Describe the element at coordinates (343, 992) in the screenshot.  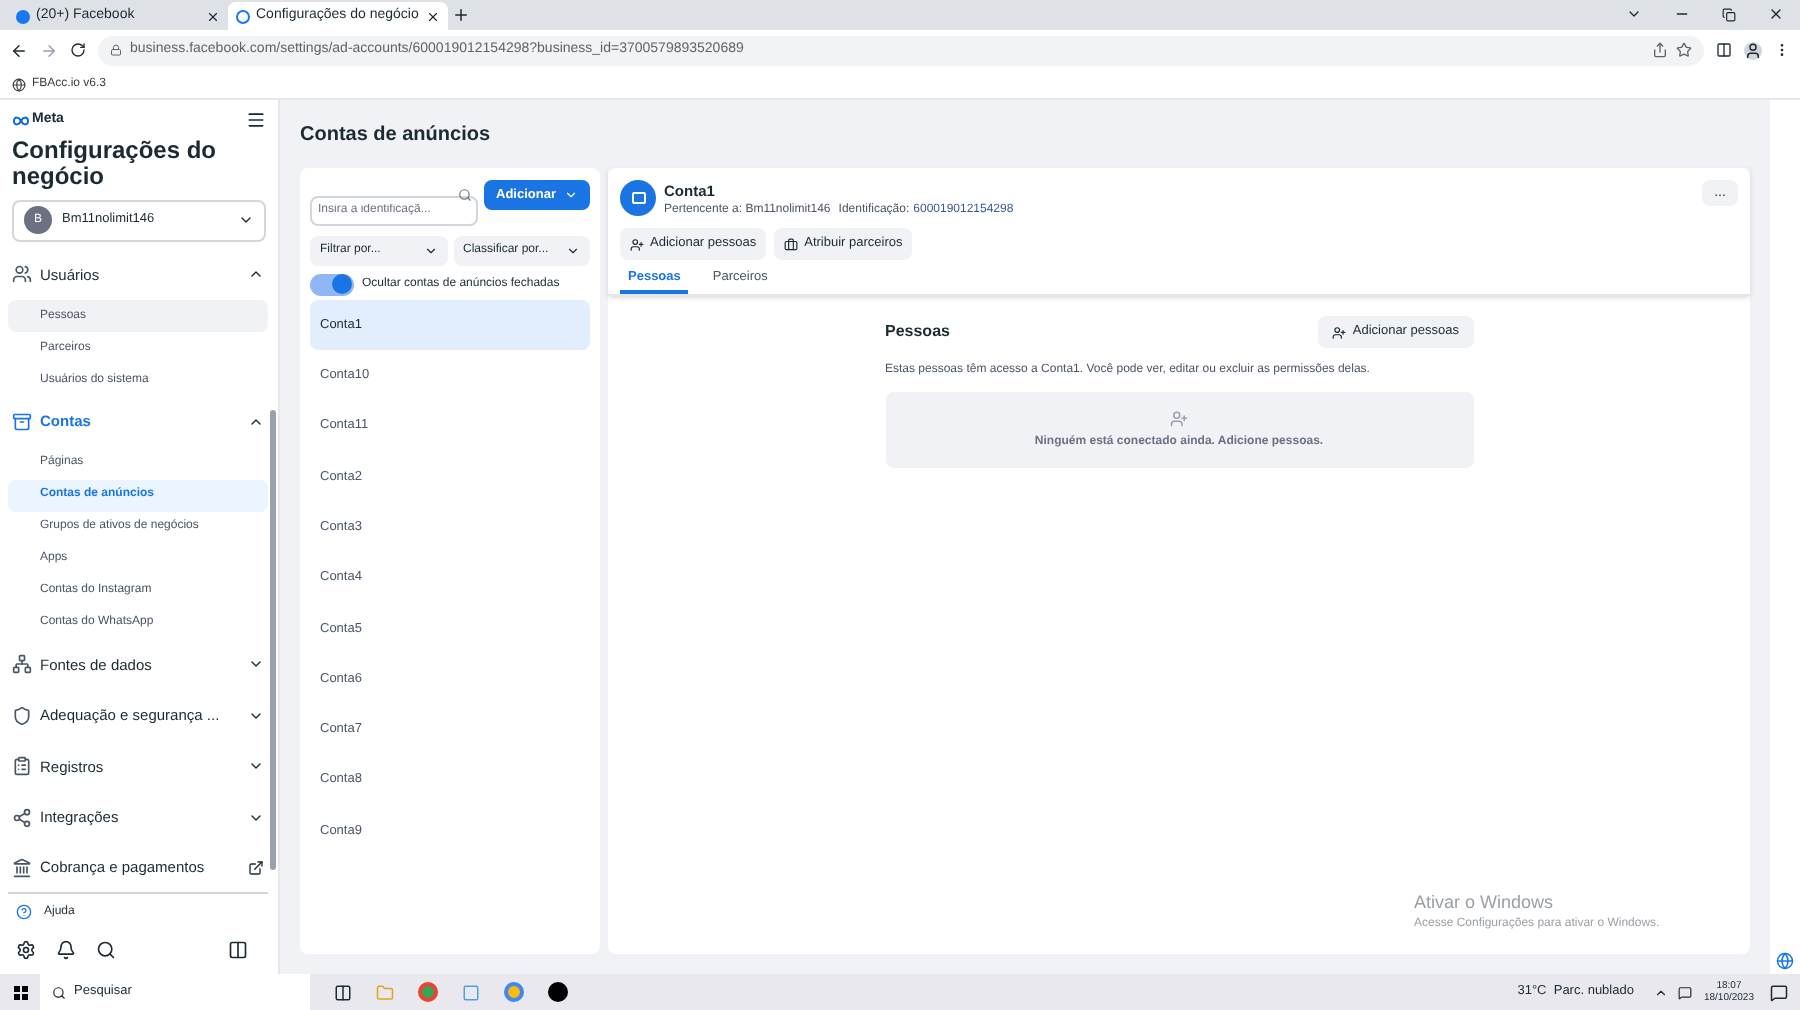
I see `task-view-icon` at that location.